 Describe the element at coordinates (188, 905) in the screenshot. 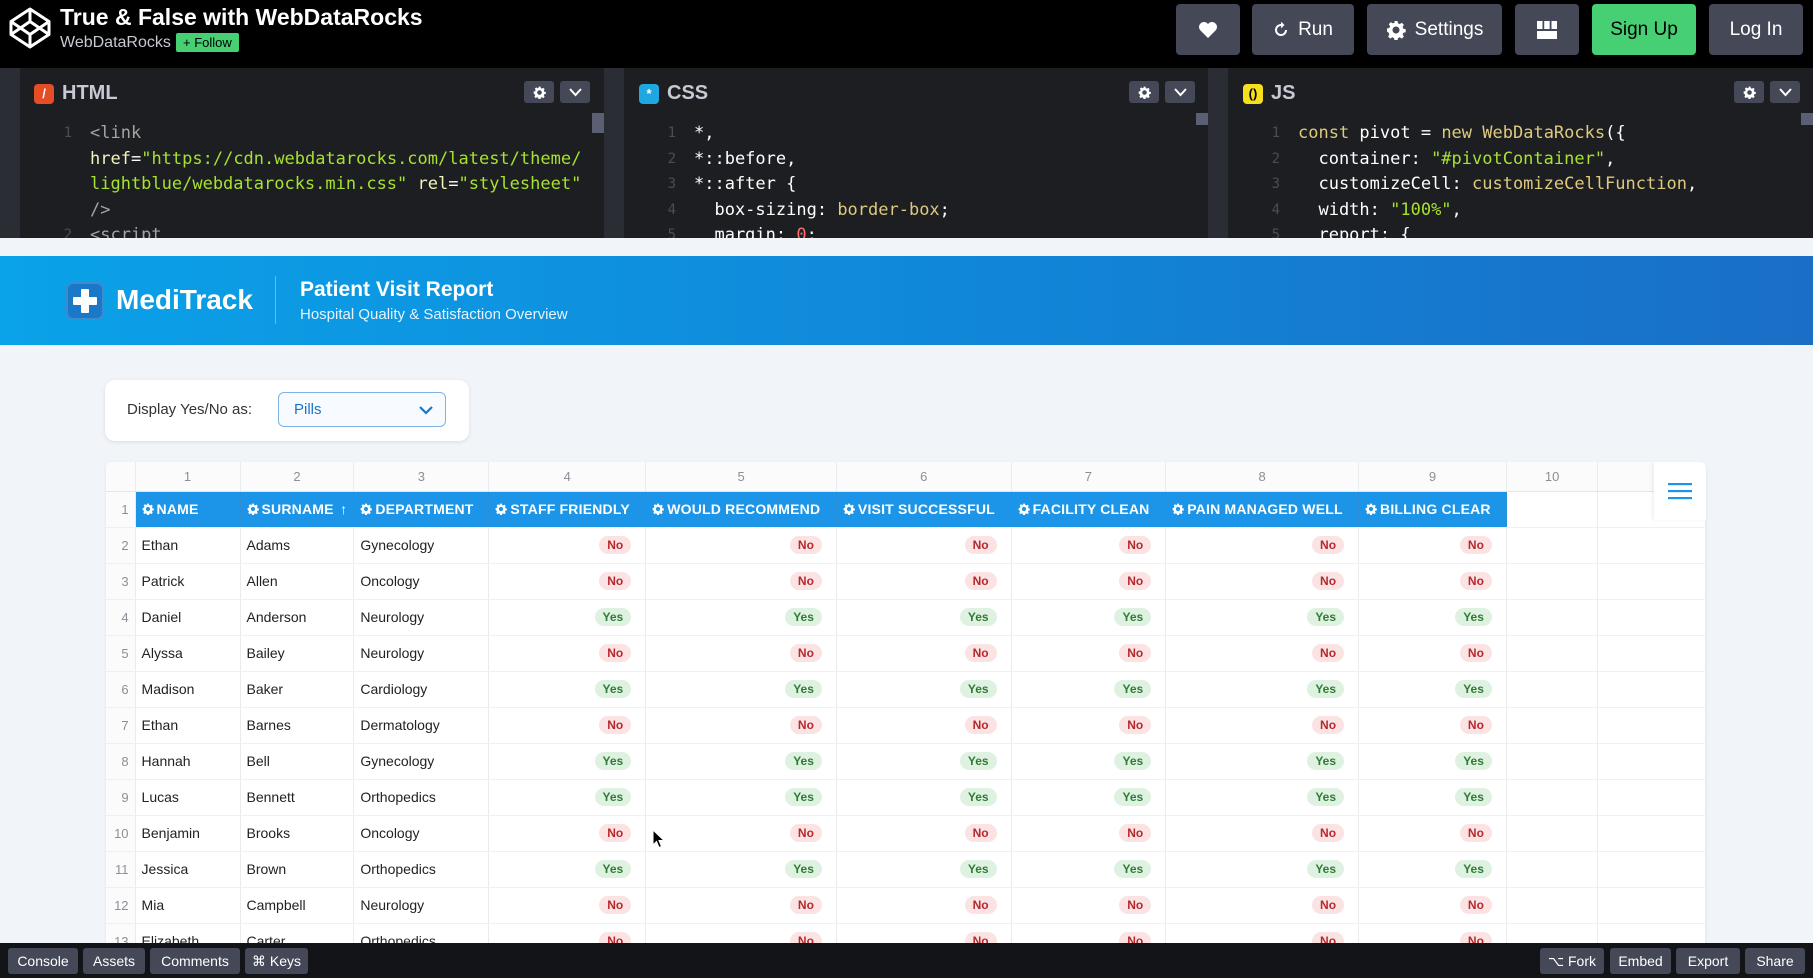

I see `cell-name: Mia` at that location.